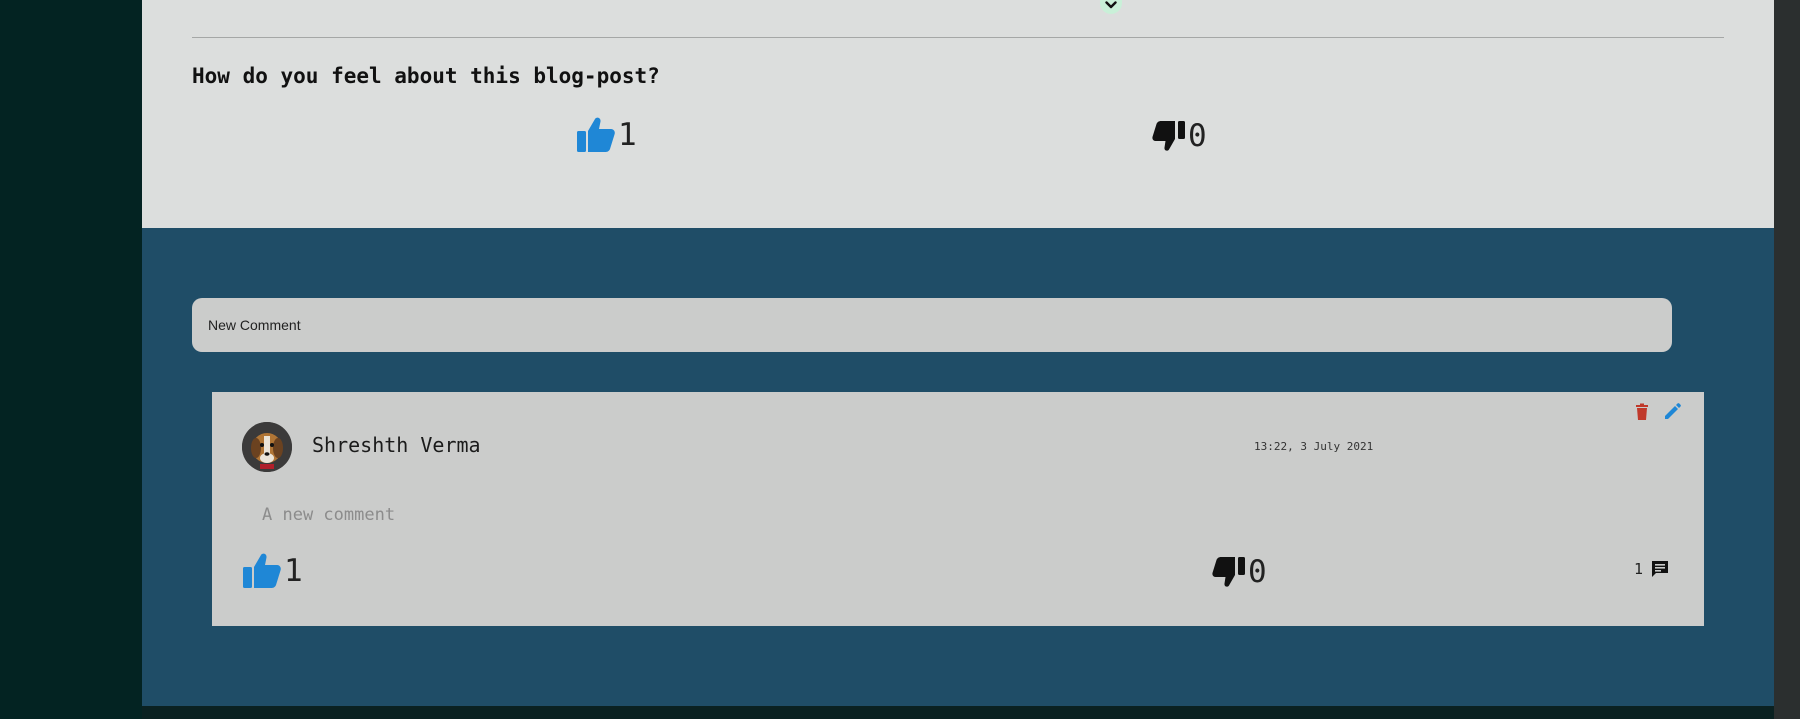  I want to click on comment-dislike-button: 0, so click(1239, 572).